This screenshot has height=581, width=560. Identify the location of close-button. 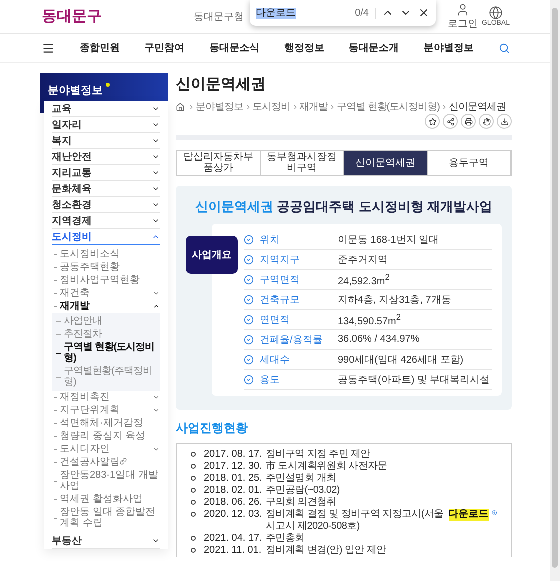
(424, 13).